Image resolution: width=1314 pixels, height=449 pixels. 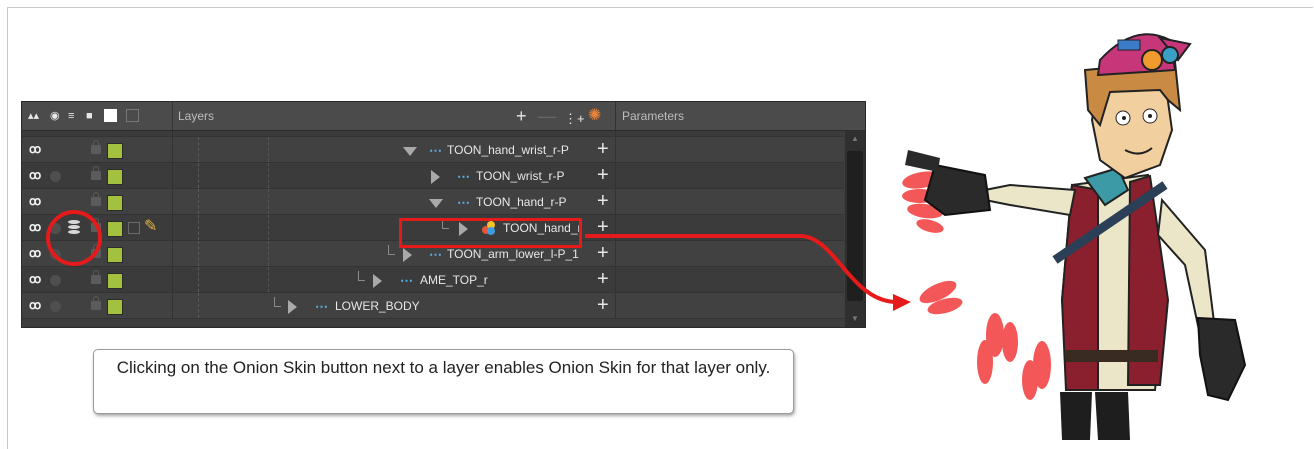 What do you see at coordinates (740, 269) in the screenshot?
I see `callout-arrow` at bounding box center [740, 269].